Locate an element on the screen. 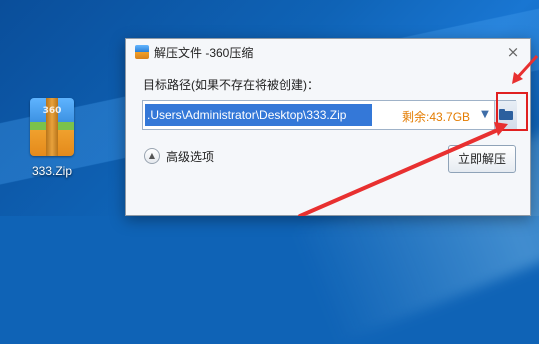 This screenshot has width=539, height=344. close-button: × is located at coordinates (513, 52).